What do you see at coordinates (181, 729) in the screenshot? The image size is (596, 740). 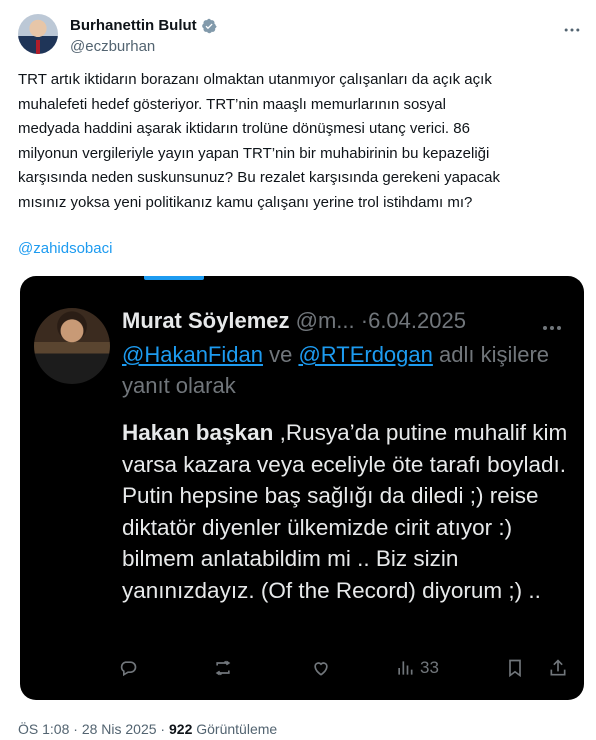 I see `views-count: 922` at bounding box center [181, 729].